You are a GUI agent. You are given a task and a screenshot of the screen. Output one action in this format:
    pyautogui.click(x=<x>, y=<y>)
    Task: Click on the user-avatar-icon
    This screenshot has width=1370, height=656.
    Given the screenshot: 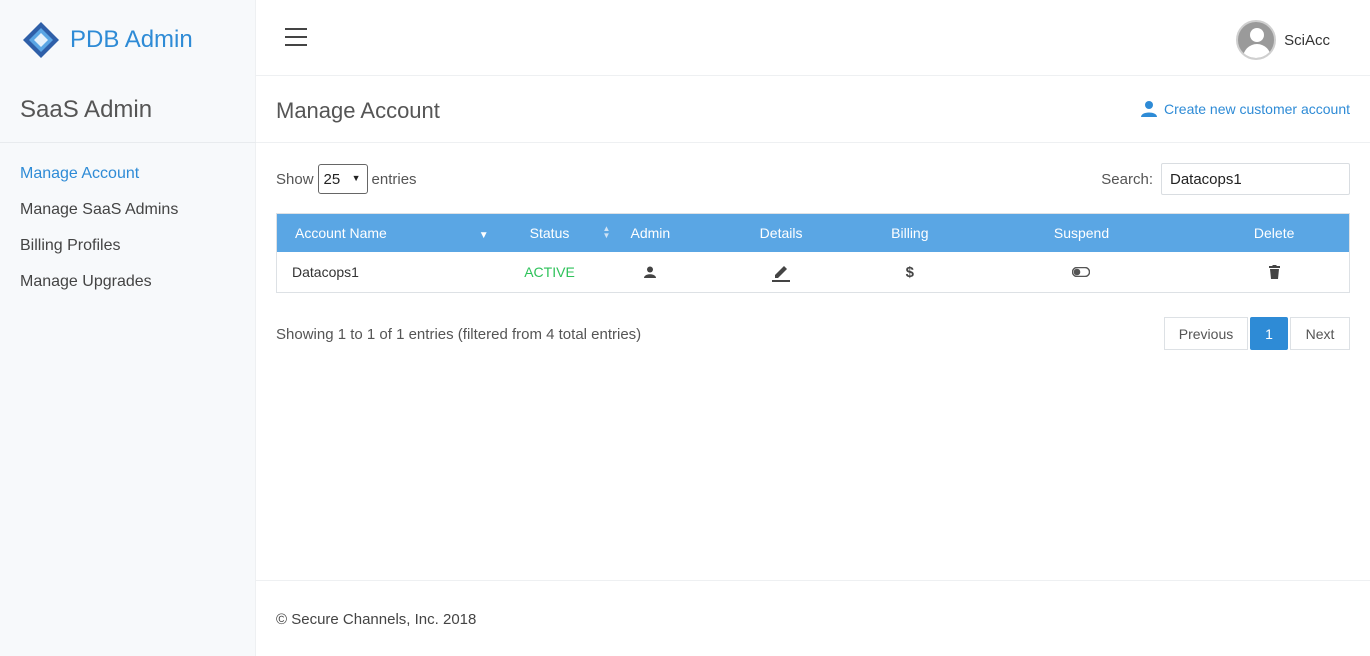 What is the action you would take?
    pyautogui.click(x=1256, y=40)
    